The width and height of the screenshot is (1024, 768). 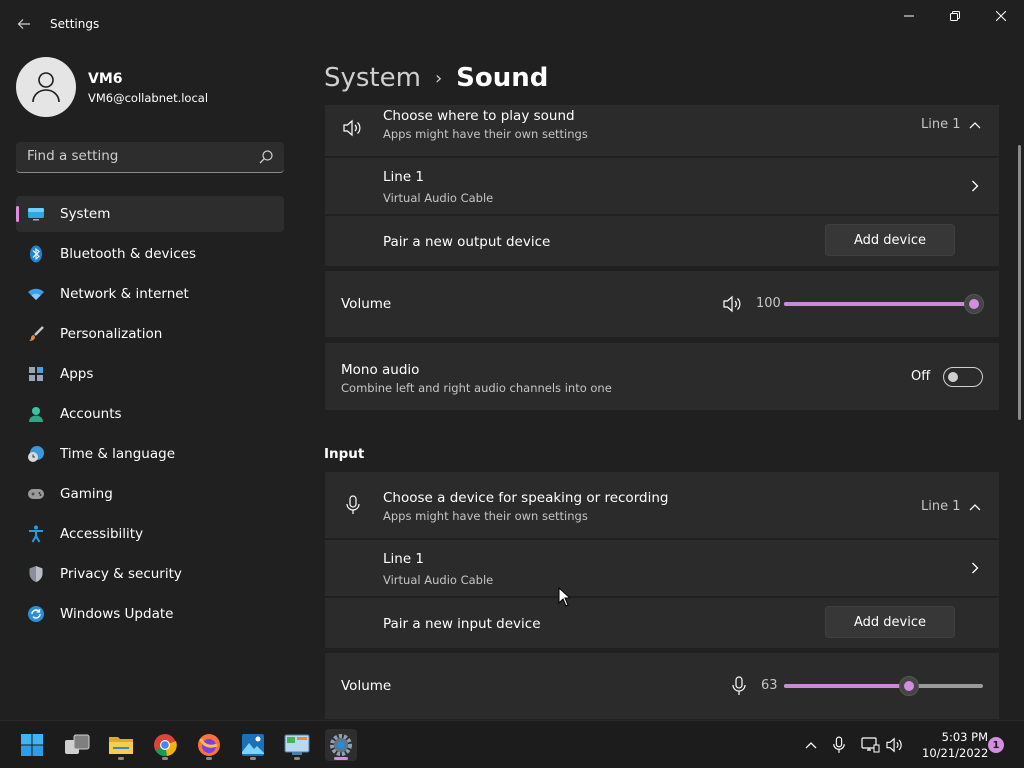 I want to click on clock-time: 5:03 PM, so click(x=964, y=737).